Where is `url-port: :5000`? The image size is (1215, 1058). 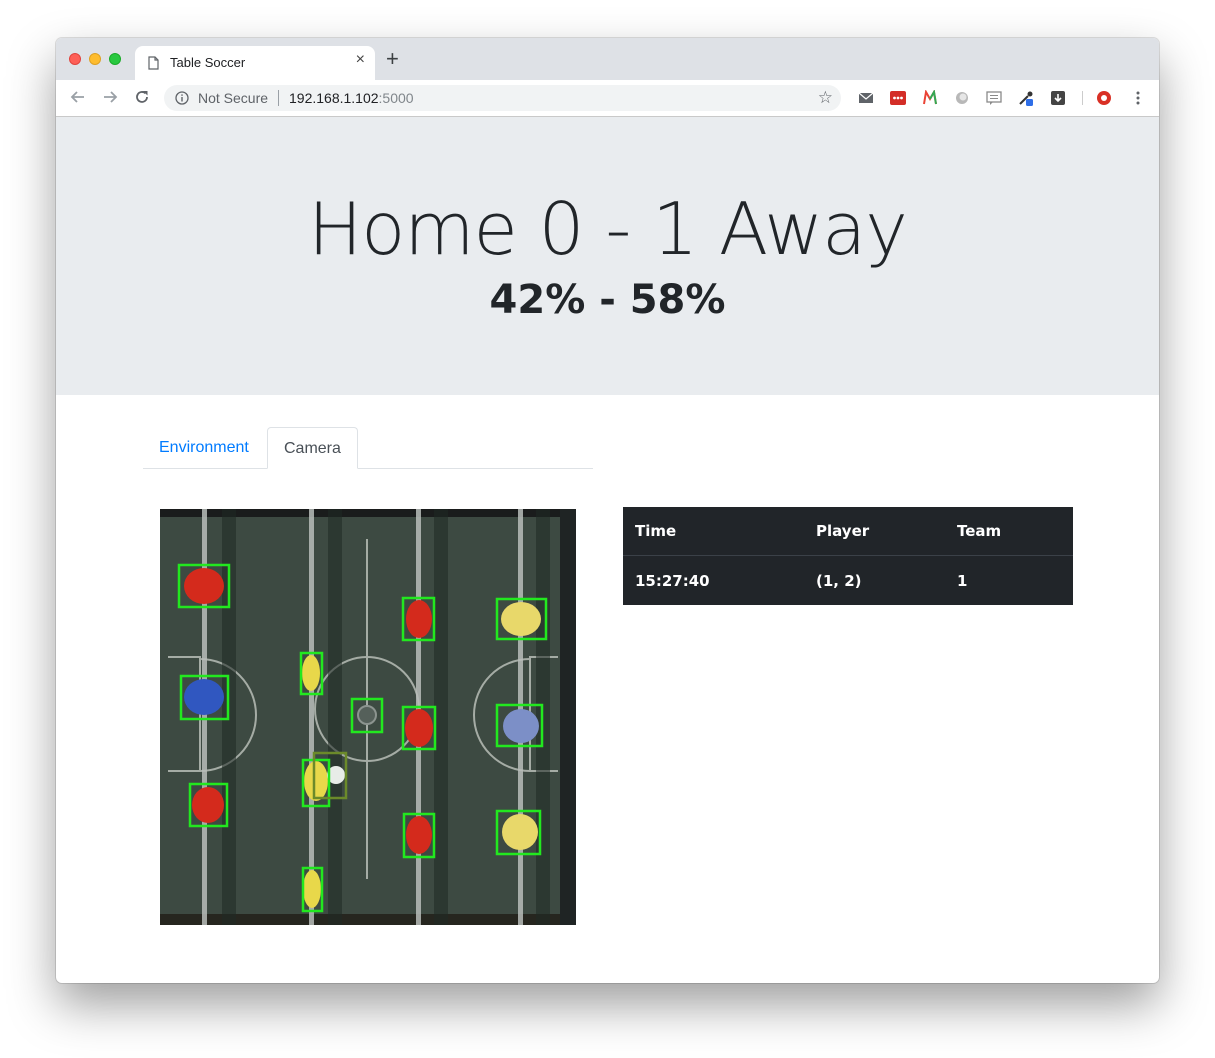
url-port: :5000 is located at coordinates (396, 98).